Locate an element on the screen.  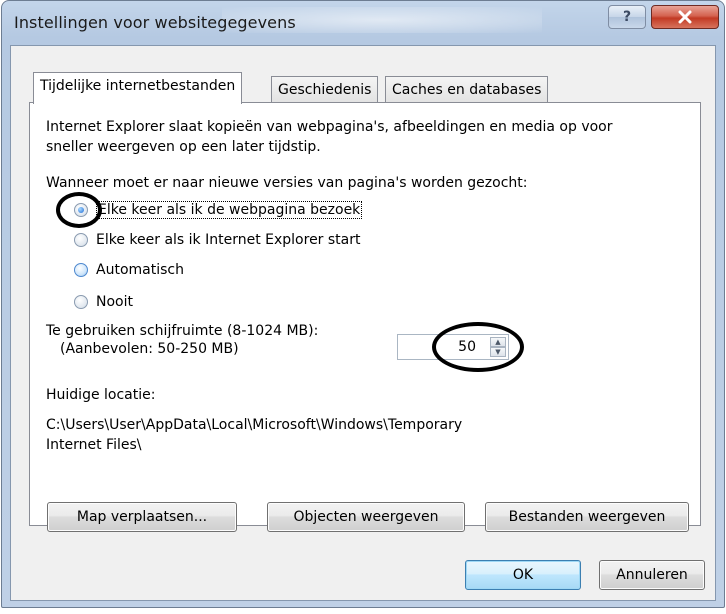
cancel-button: Annuleren is located at coordinates (652, 575).